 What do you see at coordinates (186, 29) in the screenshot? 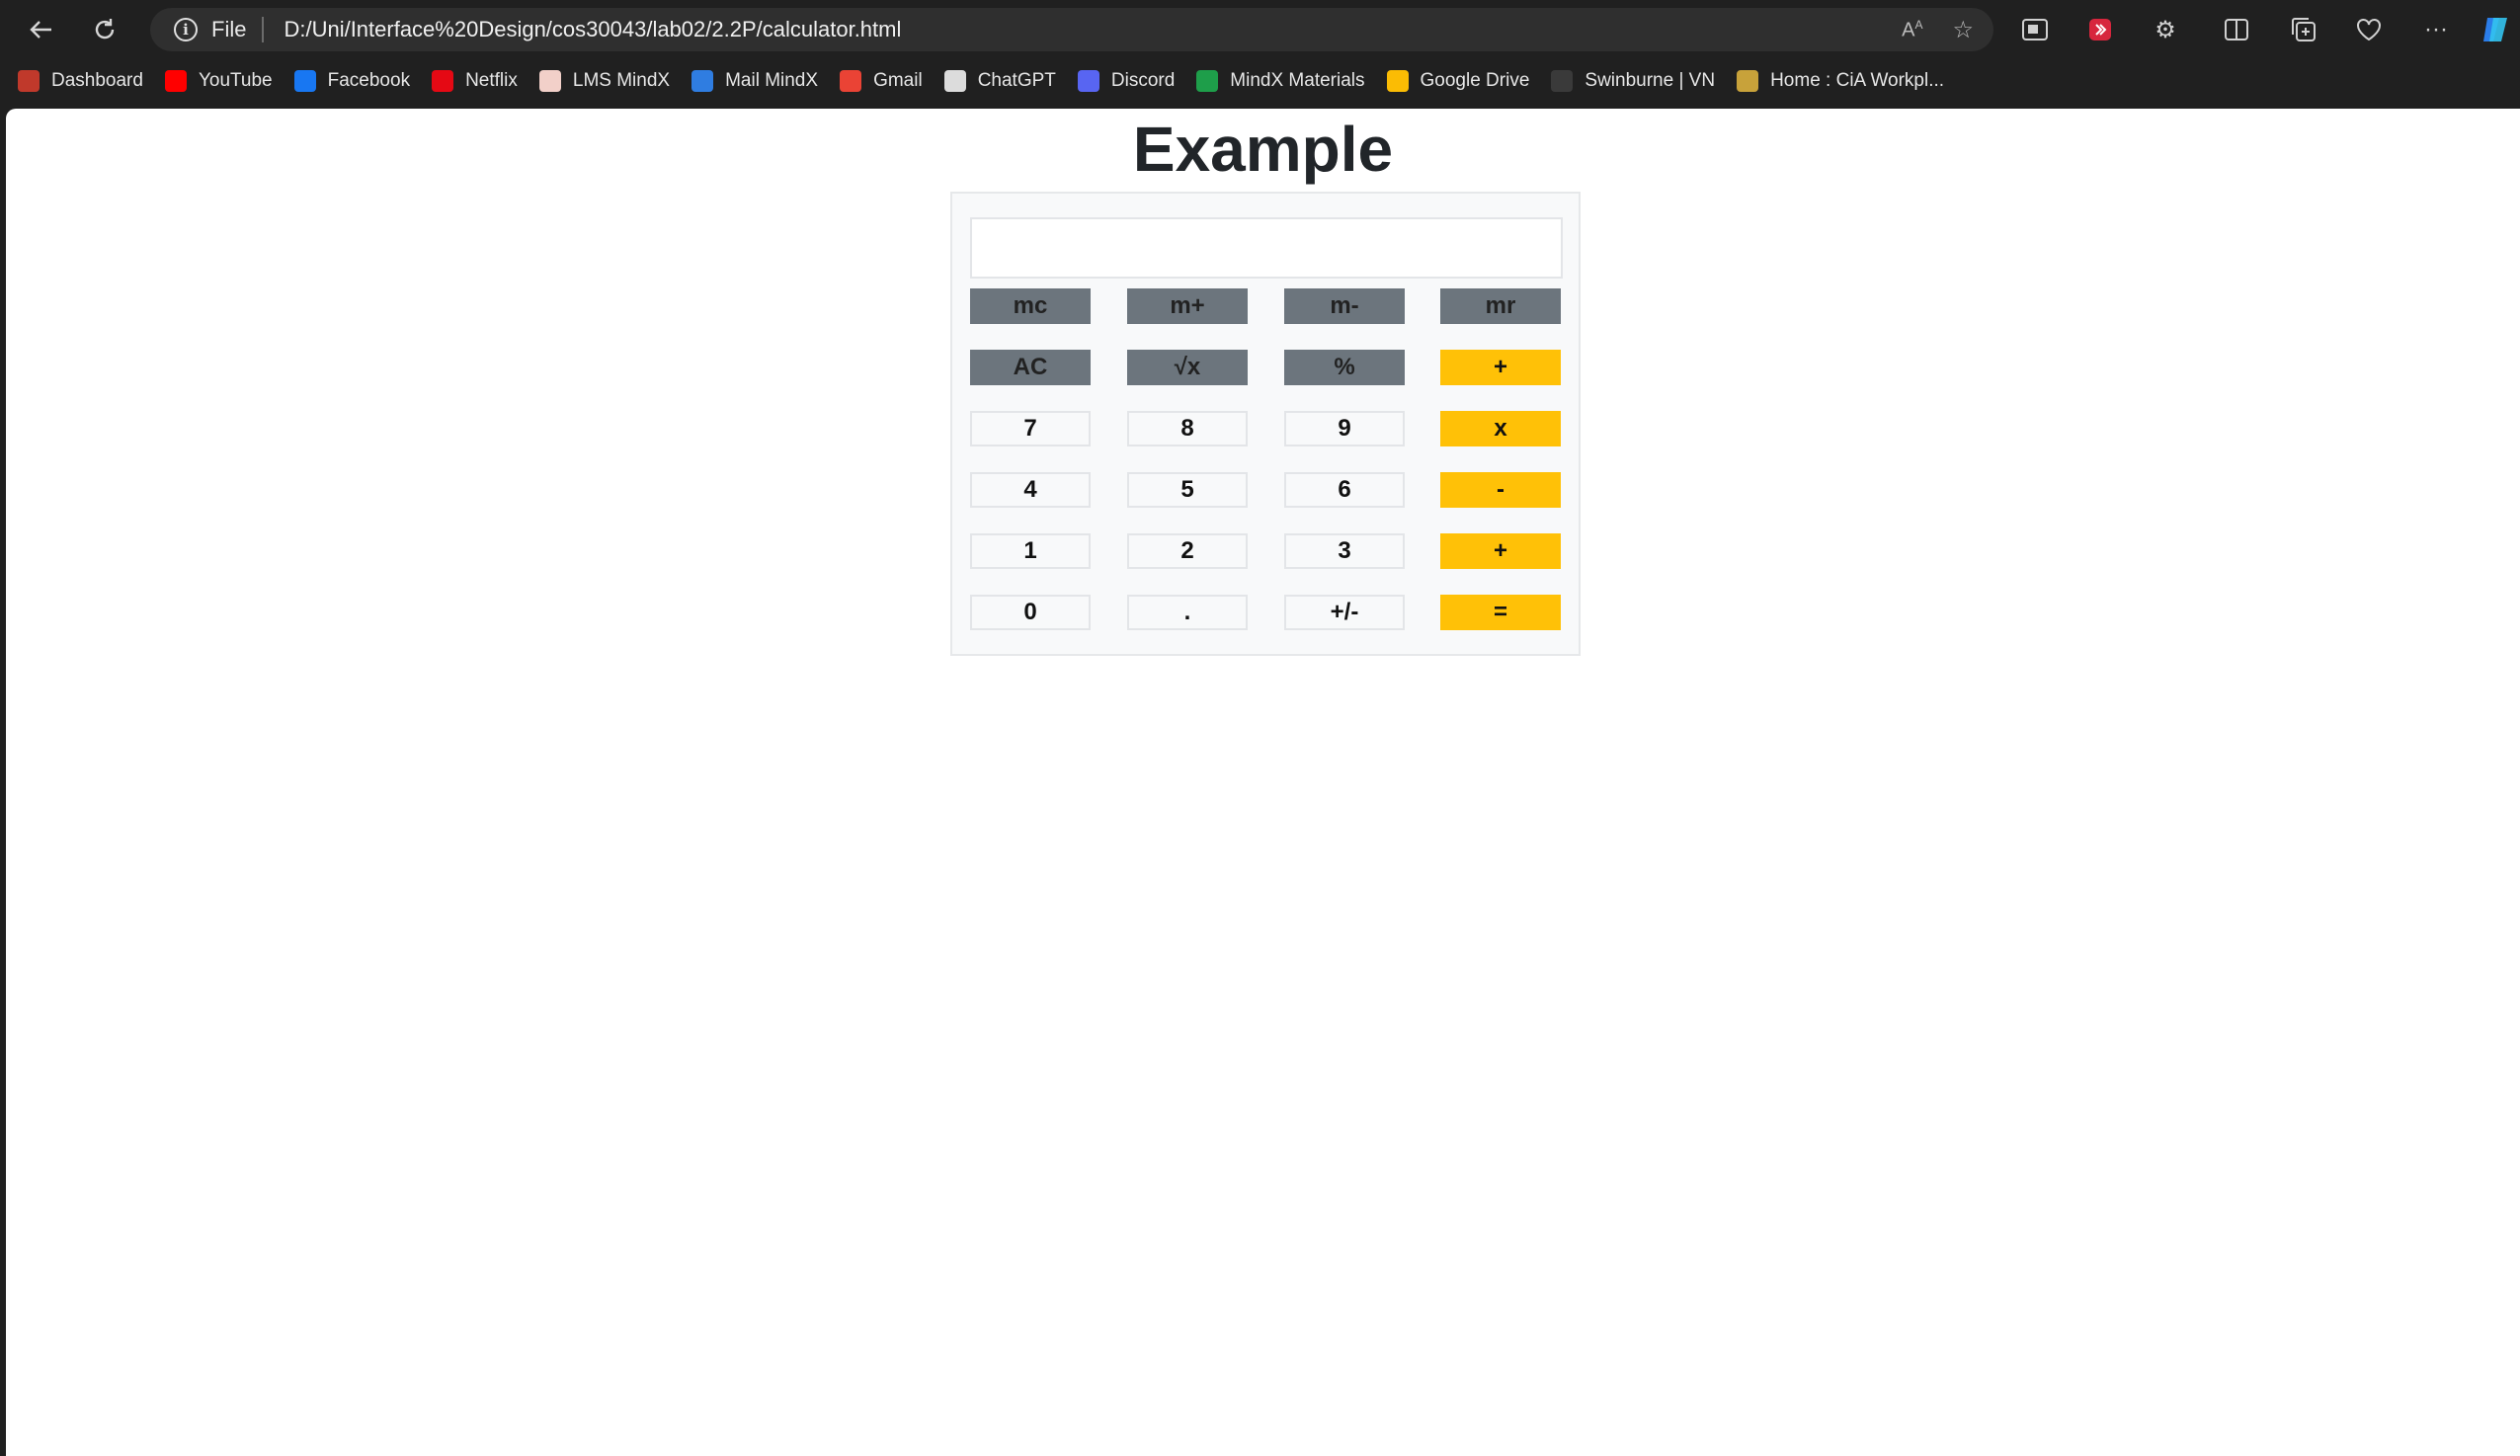
I see `info-icon: i` at bounding box center [186, 29].